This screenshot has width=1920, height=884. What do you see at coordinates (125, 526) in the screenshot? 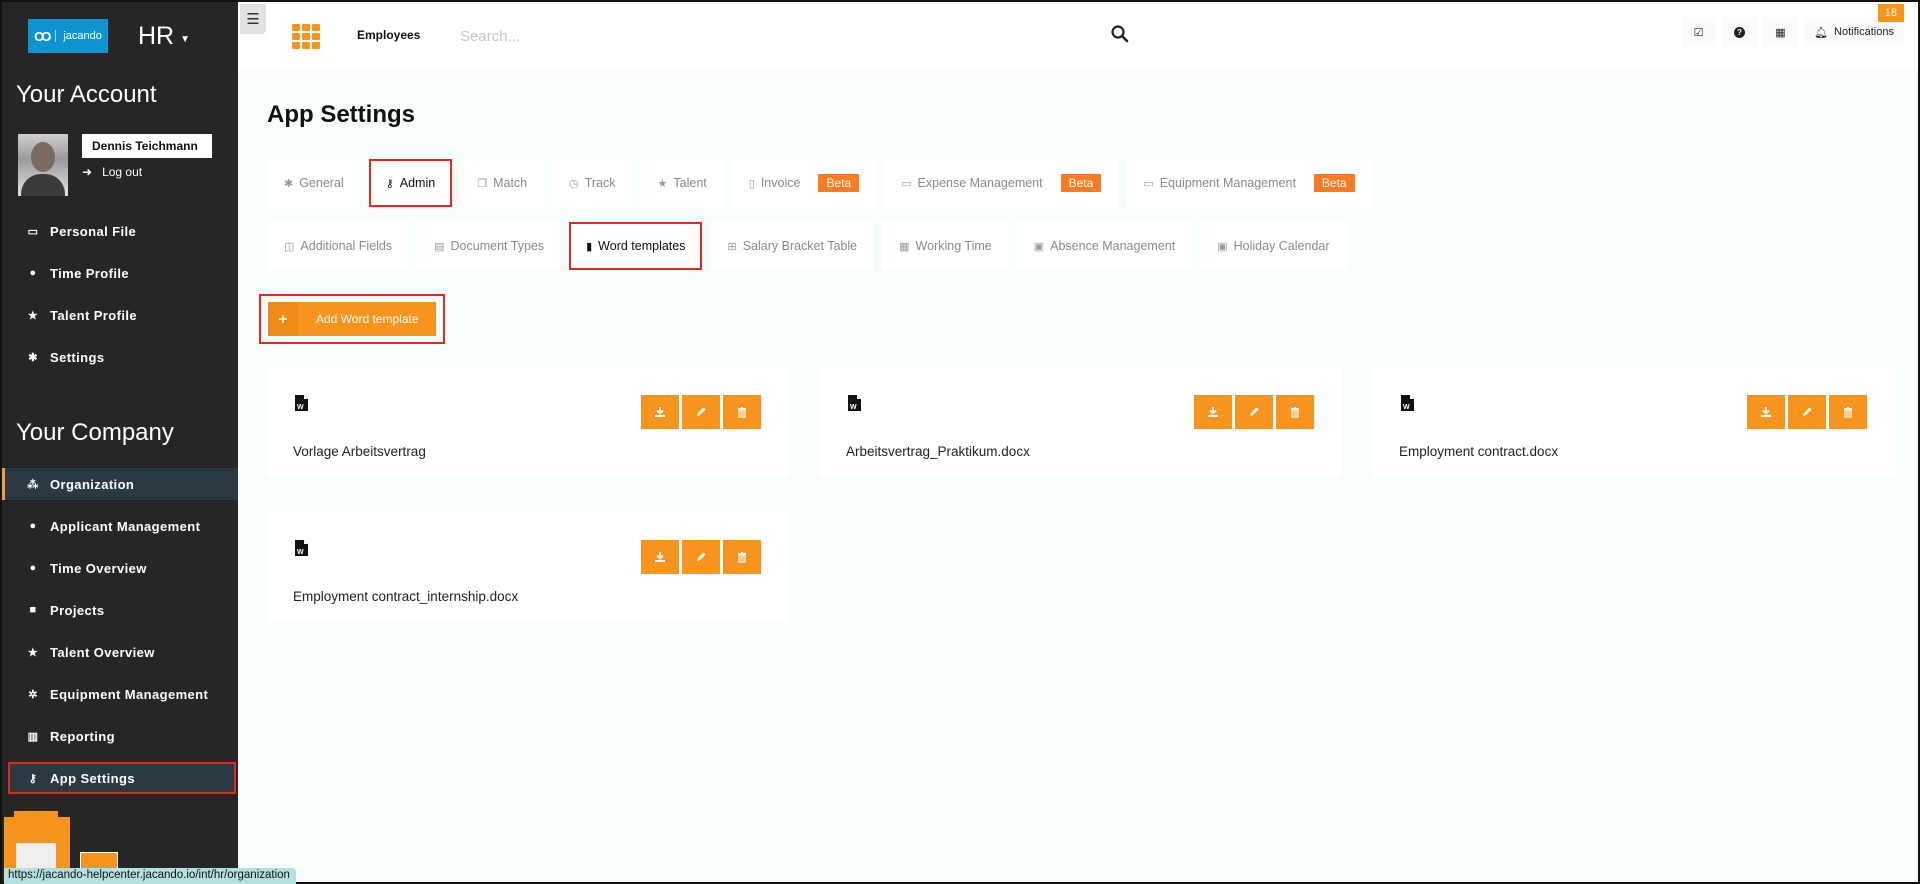
I see `sidebar-item-label: Applicant Management` at bounding box center [125, 526].